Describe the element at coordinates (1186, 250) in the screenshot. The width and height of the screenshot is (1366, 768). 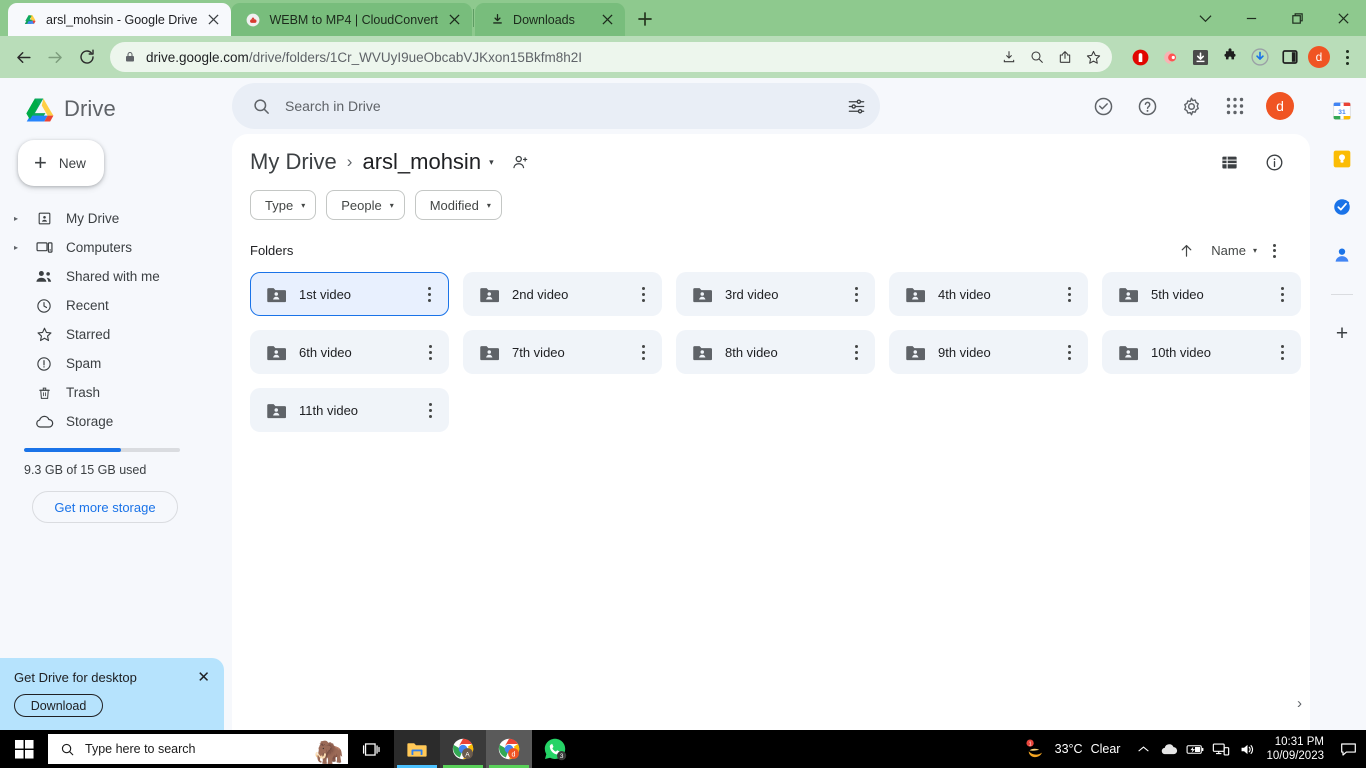
I see `arrow-up-icon` at that location.